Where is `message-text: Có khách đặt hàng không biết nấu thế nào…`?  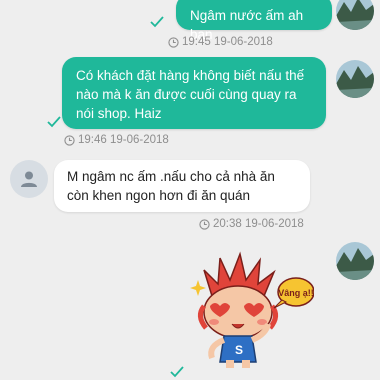 message-text: Có khách đặt hàng không biết nấu thế nào… is located at coordinates (190, 94).